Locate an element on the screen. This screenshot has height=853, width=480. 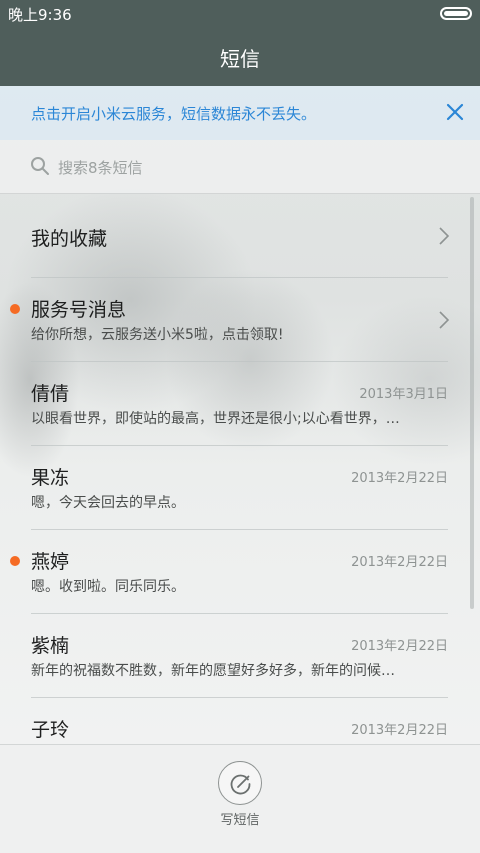
conversation-name: 燕婷 is located at coordinates (50, 562).